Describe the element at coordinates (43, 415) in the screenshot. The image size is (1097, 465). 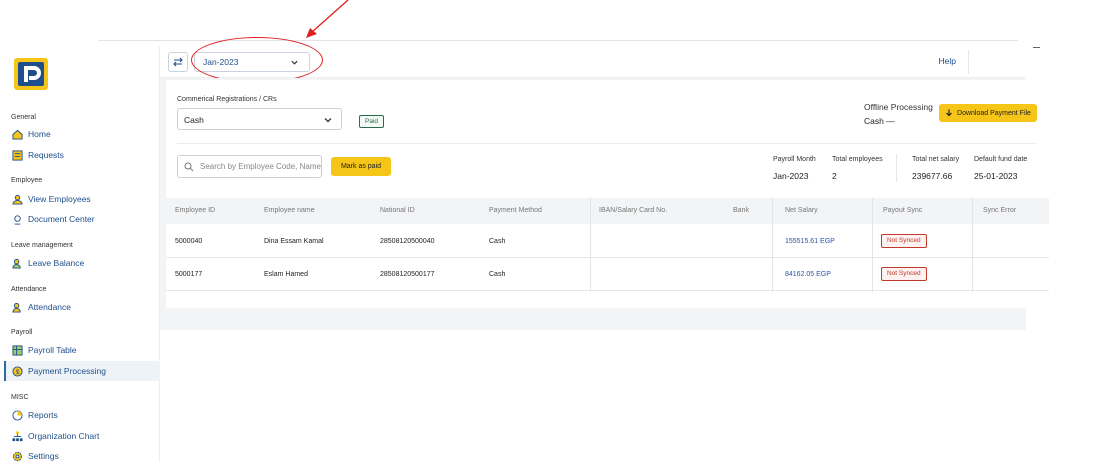
I see `sidebar-item-label: Reports` at that location.